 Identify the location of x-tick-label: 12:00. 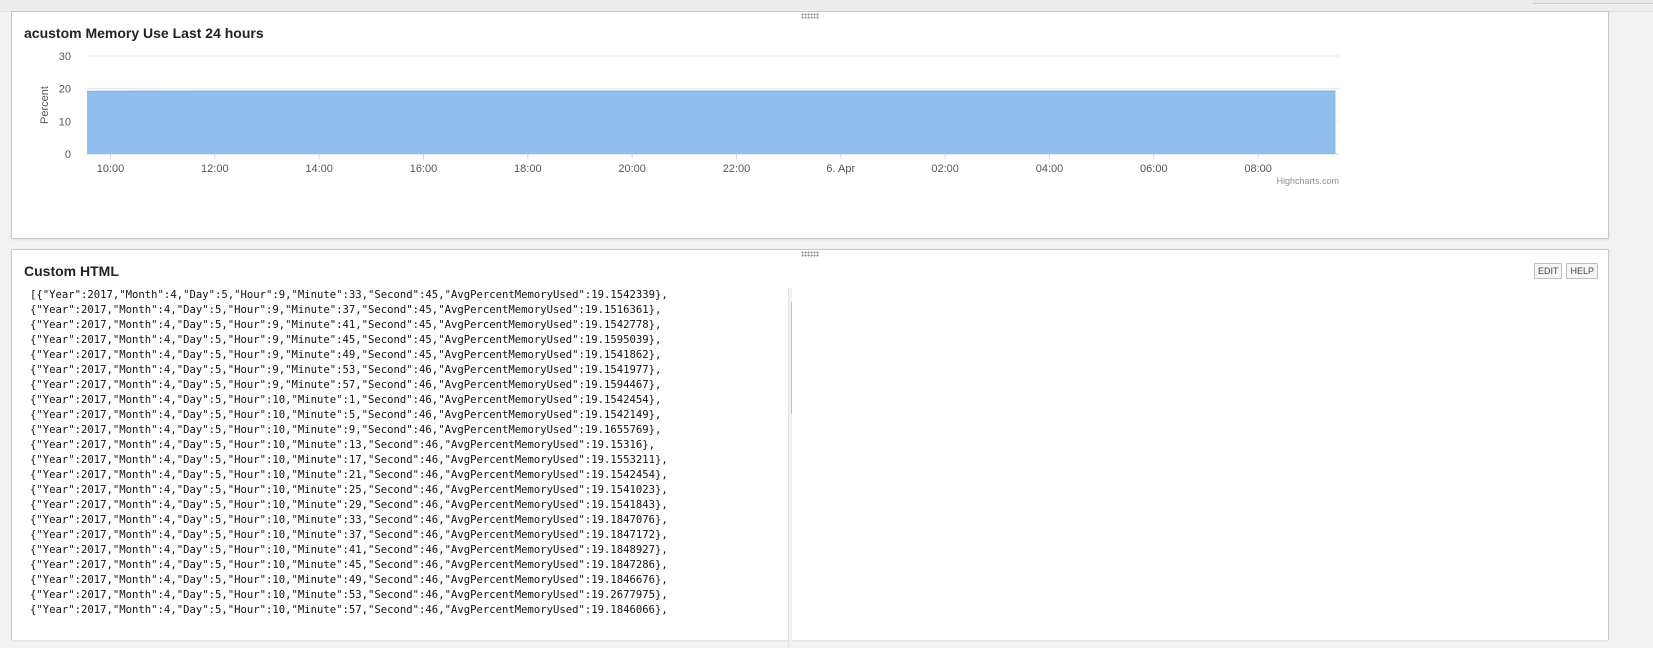
(215, 169).